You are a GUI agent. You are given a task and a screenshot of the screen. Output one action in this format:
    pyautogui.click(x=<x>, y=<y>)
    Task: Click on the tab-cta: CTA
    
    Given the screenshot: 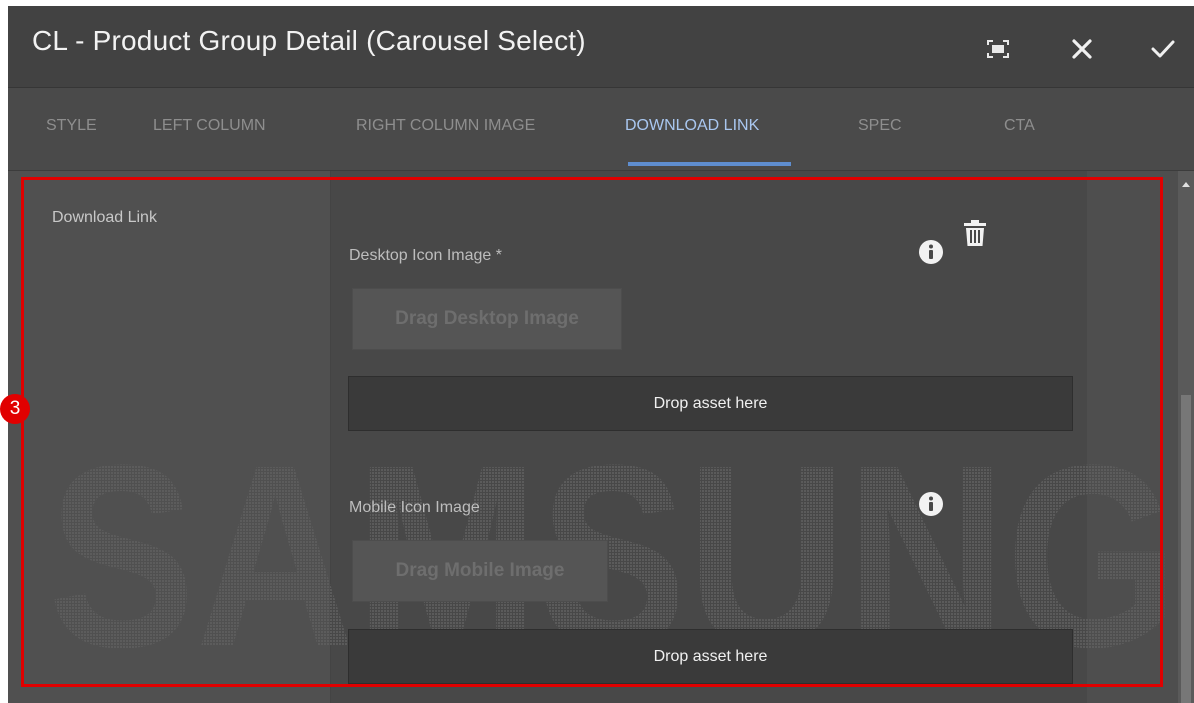 What is the action you would take?
    pyautogui.click(x=1019, y=126)
    